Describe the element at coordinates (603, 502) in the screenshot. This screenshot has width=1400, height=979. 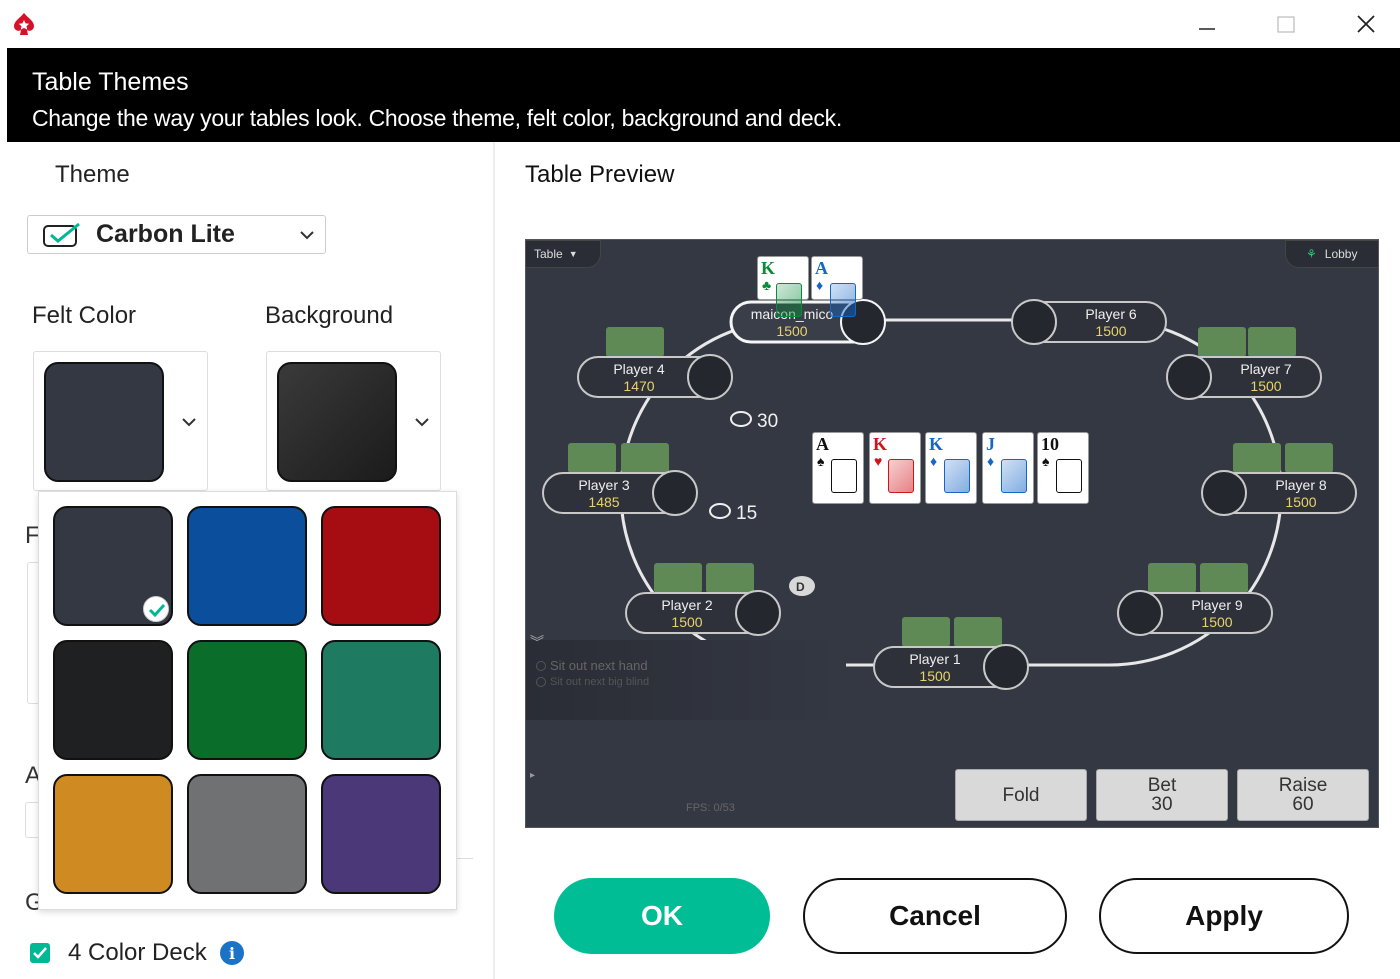
I see `player-stack: 1485` at that location.